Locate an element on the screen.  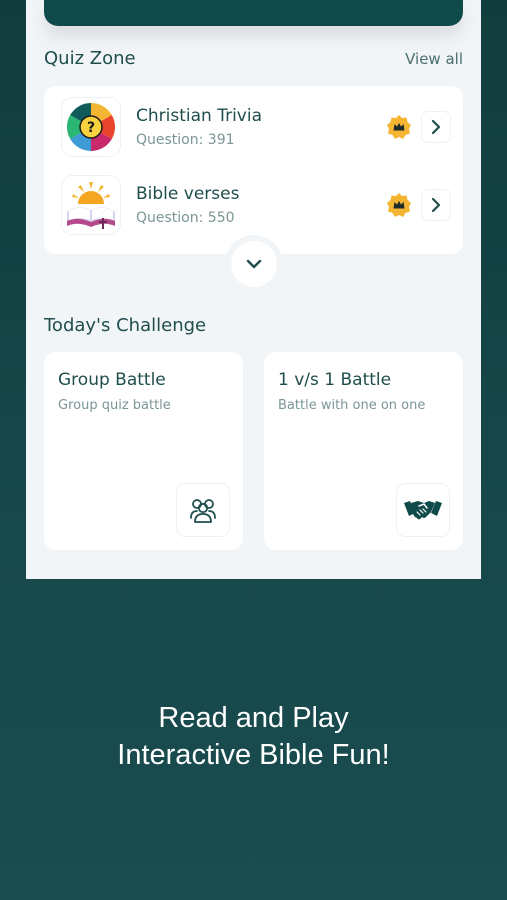
quiz-item-question-count: Question: 391 is located at coordinates (185, 140).